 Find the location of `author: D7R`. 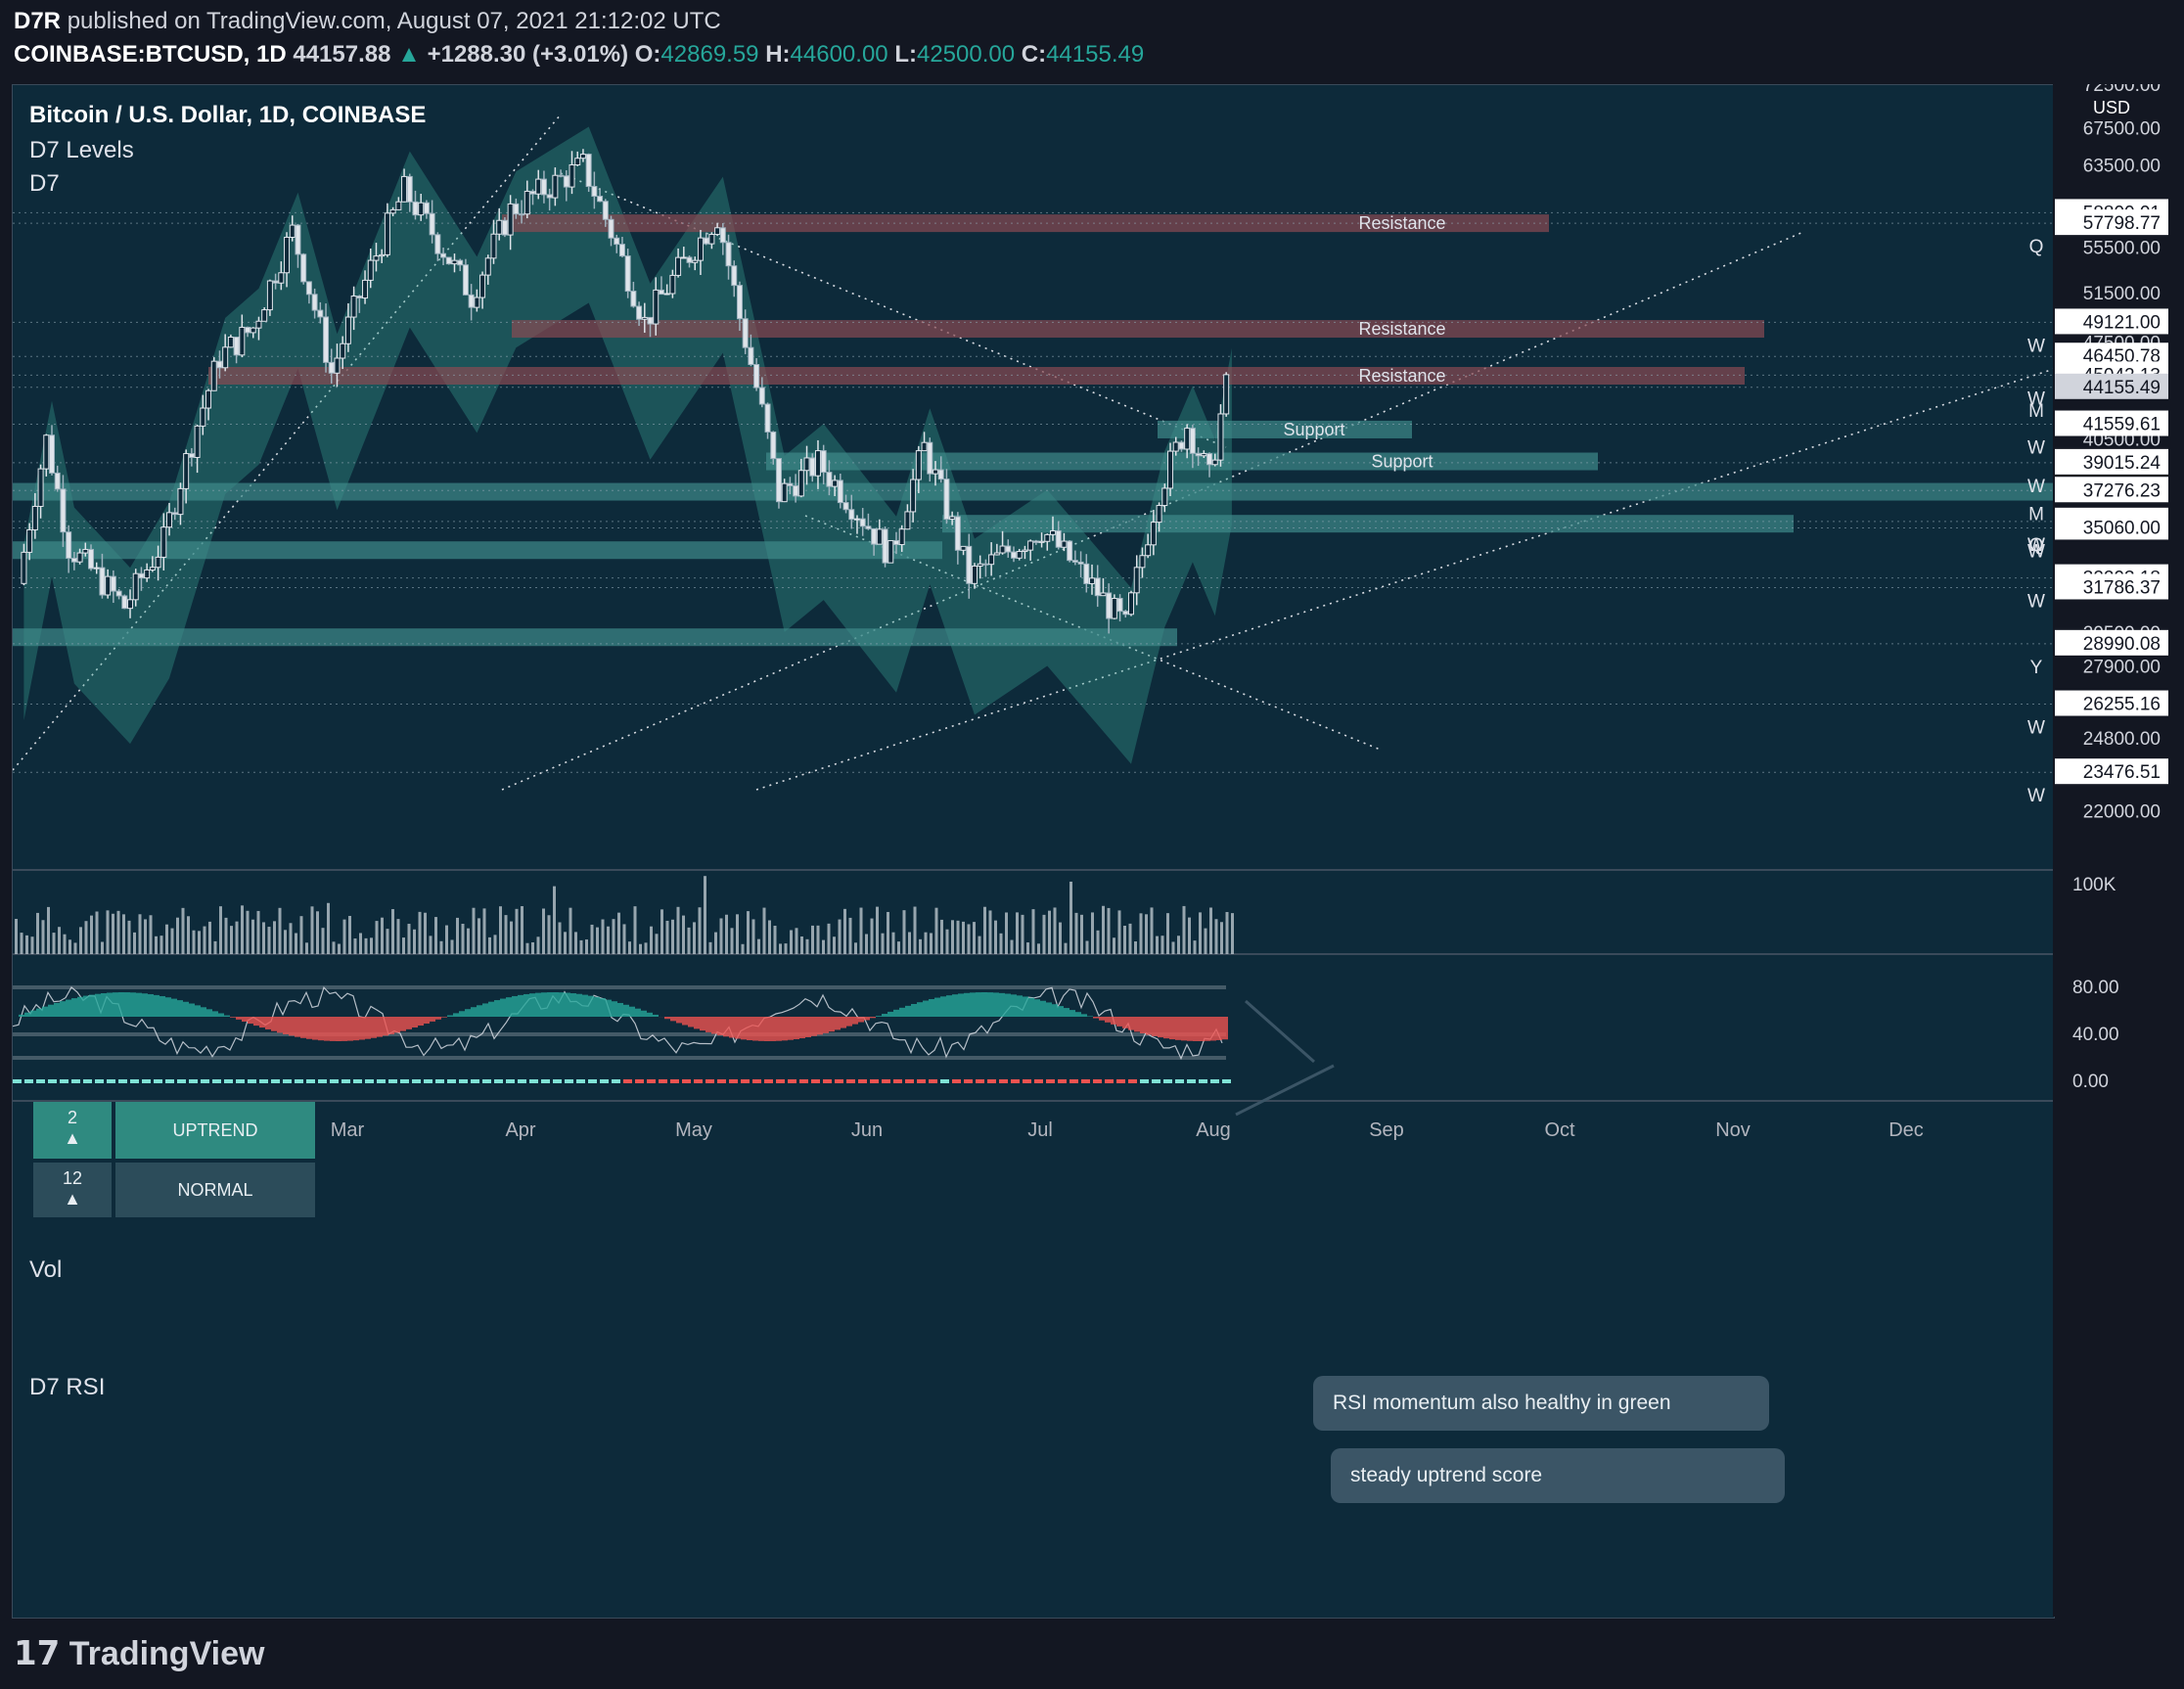

author: D7R is located at coordinates (37, 21).